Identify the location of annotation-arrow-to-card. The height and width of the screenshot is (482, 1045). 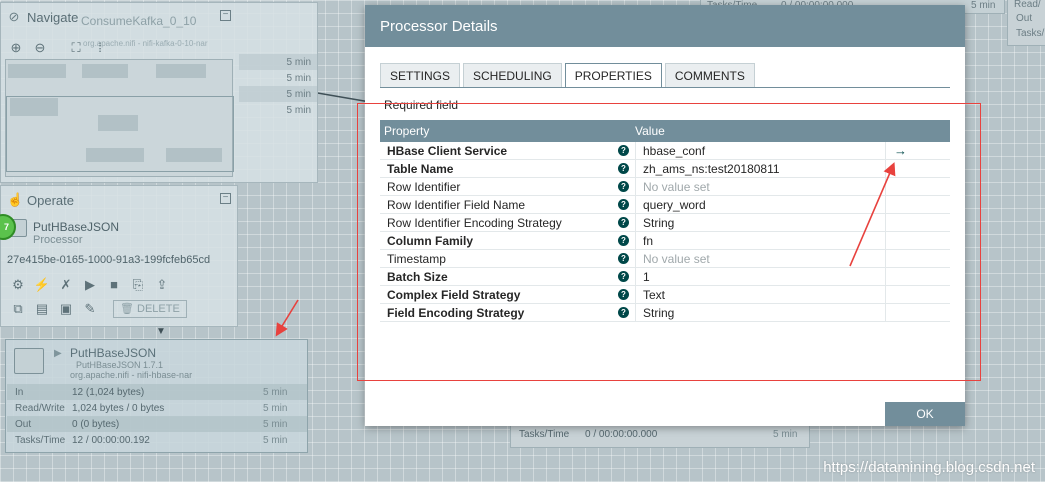
(287, 318).